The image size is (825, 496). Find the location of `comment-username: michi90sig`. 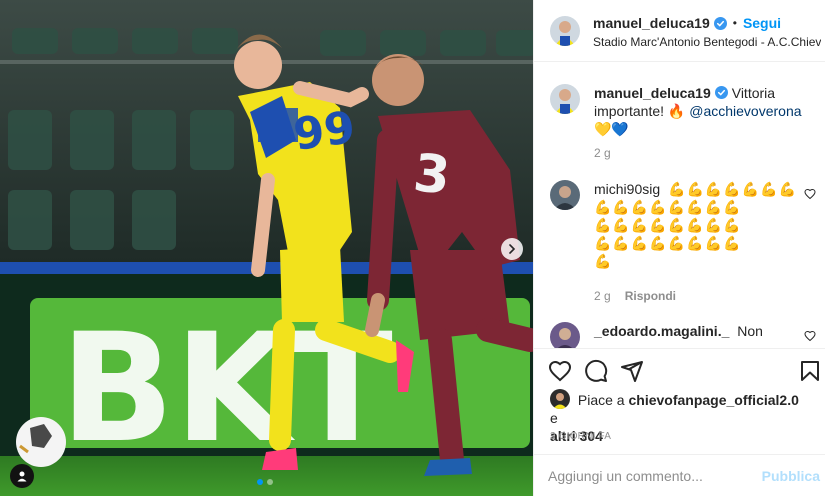

comment-username: michi90sig is located at coordinates (627, 189).